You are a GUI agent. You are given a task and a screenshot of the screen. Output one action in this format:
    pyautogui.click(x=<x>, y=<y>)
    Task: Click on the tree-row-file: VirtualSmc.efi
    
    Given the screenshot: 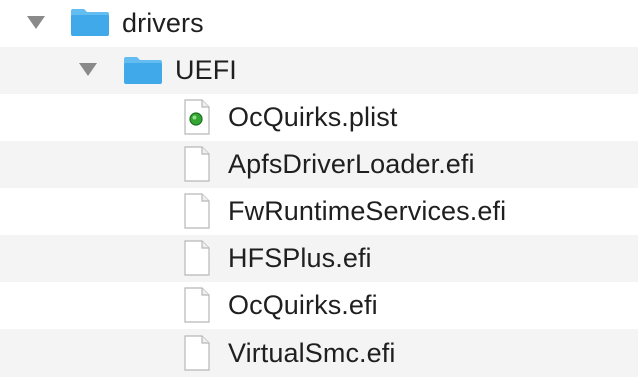 What is the action you would take?
    pyautogui.click(x=319, y=353)
    